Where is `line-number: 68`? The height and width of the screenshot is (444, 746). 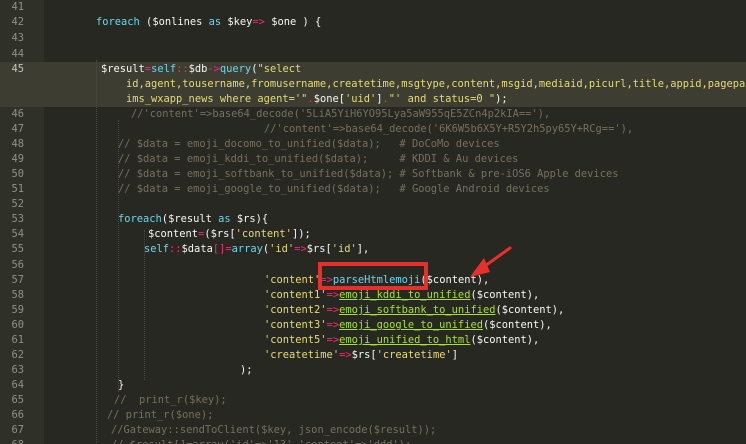
line-number: 68 is located at coordinates (12, 441).